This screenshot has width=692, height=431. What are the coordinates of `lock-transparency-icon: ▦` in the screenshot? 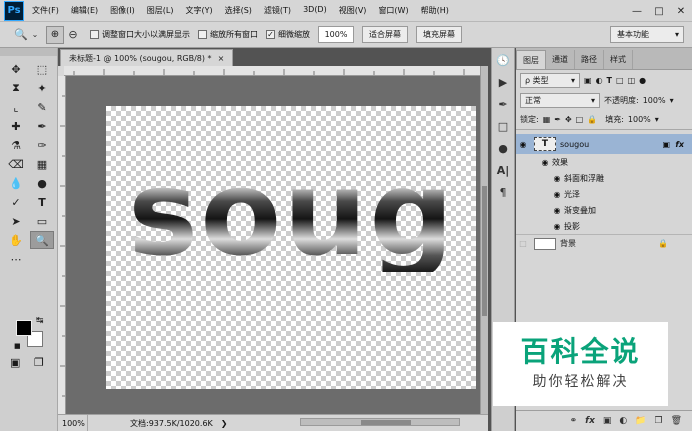 It's located at (547, 119).